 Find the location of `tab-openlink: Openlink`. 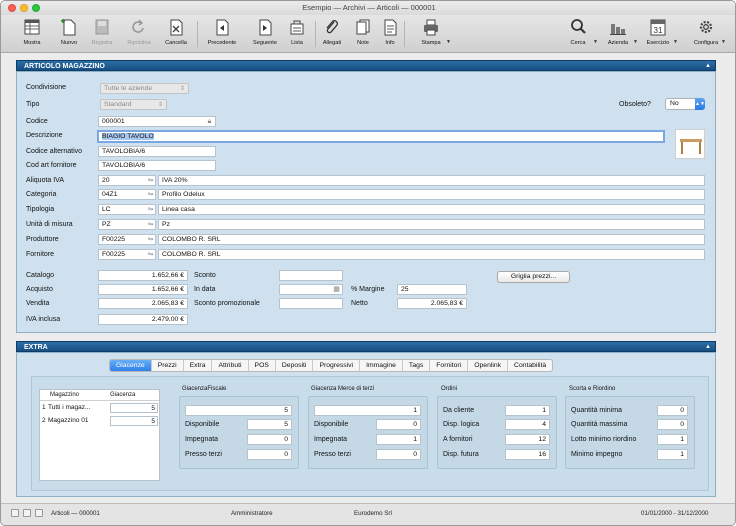

tab-openlink: Openlink is located at coordinates (488, 365).